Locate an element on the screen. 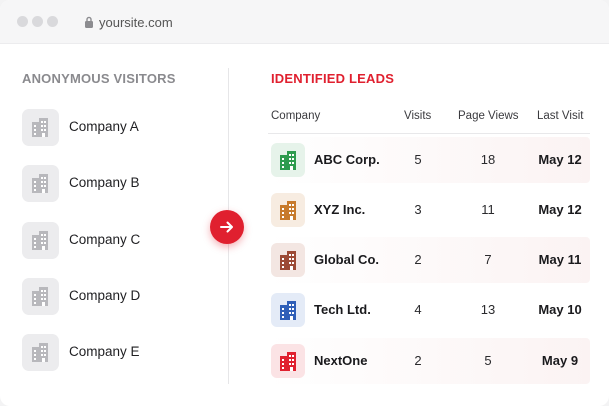 Image resolution: width=609 pixels, height=406 pixels. visitor-item: Company C is located at coordinates (117, 241).